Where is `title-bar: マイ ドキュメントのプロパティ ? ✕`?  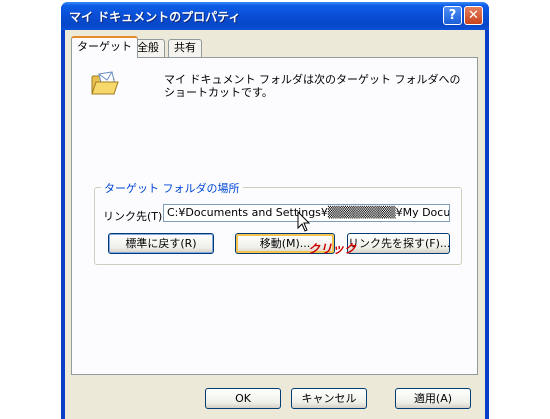 title-bar: マイ ドキュメントのプロパティ ? ✕ is located at coordinates (275, 16).